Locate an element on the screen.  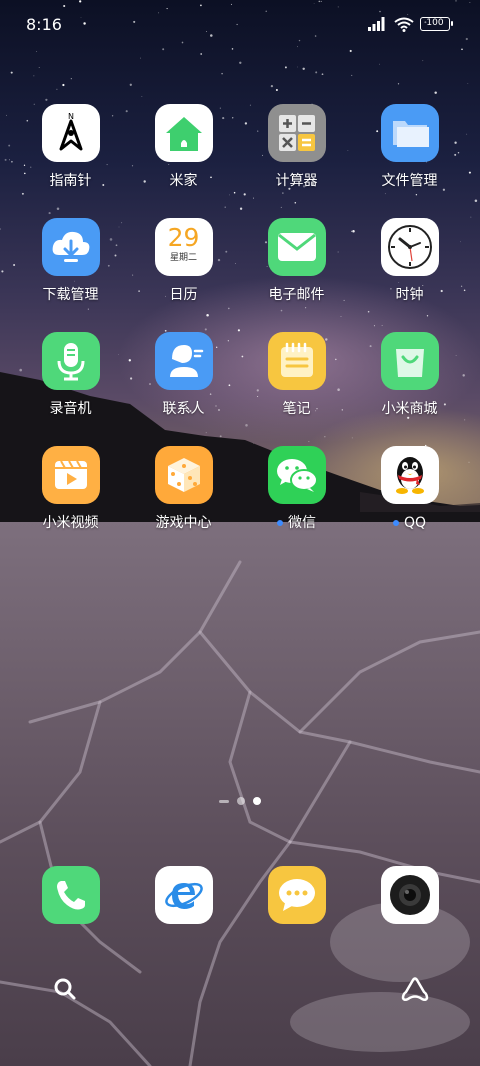
compass-icon: N is located at coordinates (70, 133).